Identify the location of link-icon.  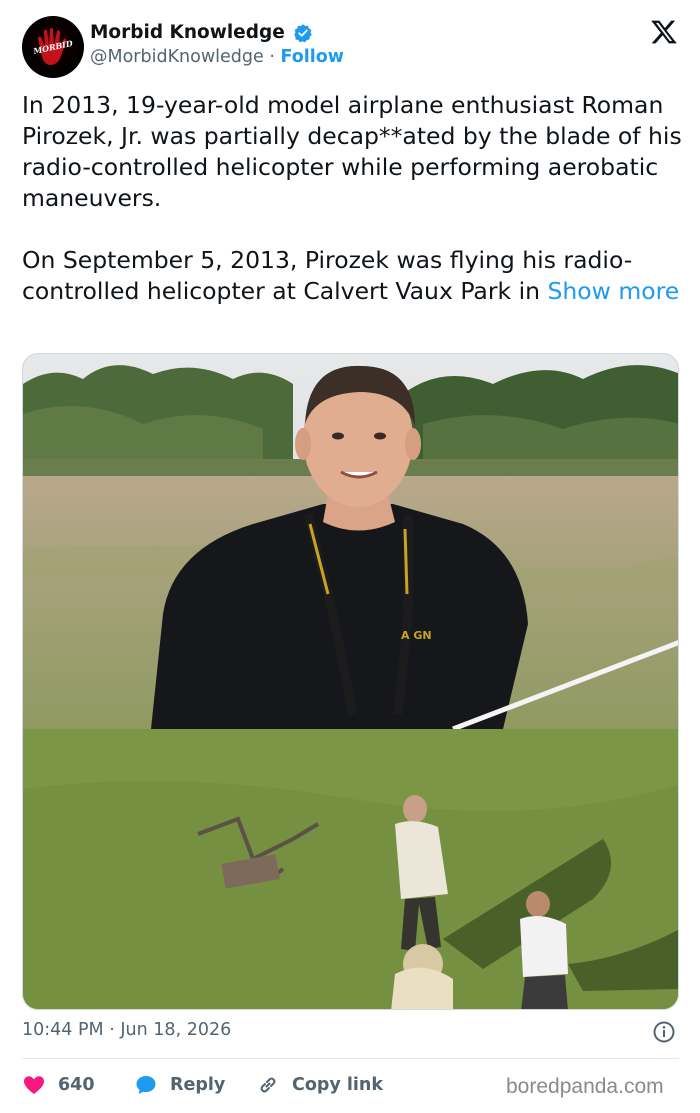
(268, 1085).